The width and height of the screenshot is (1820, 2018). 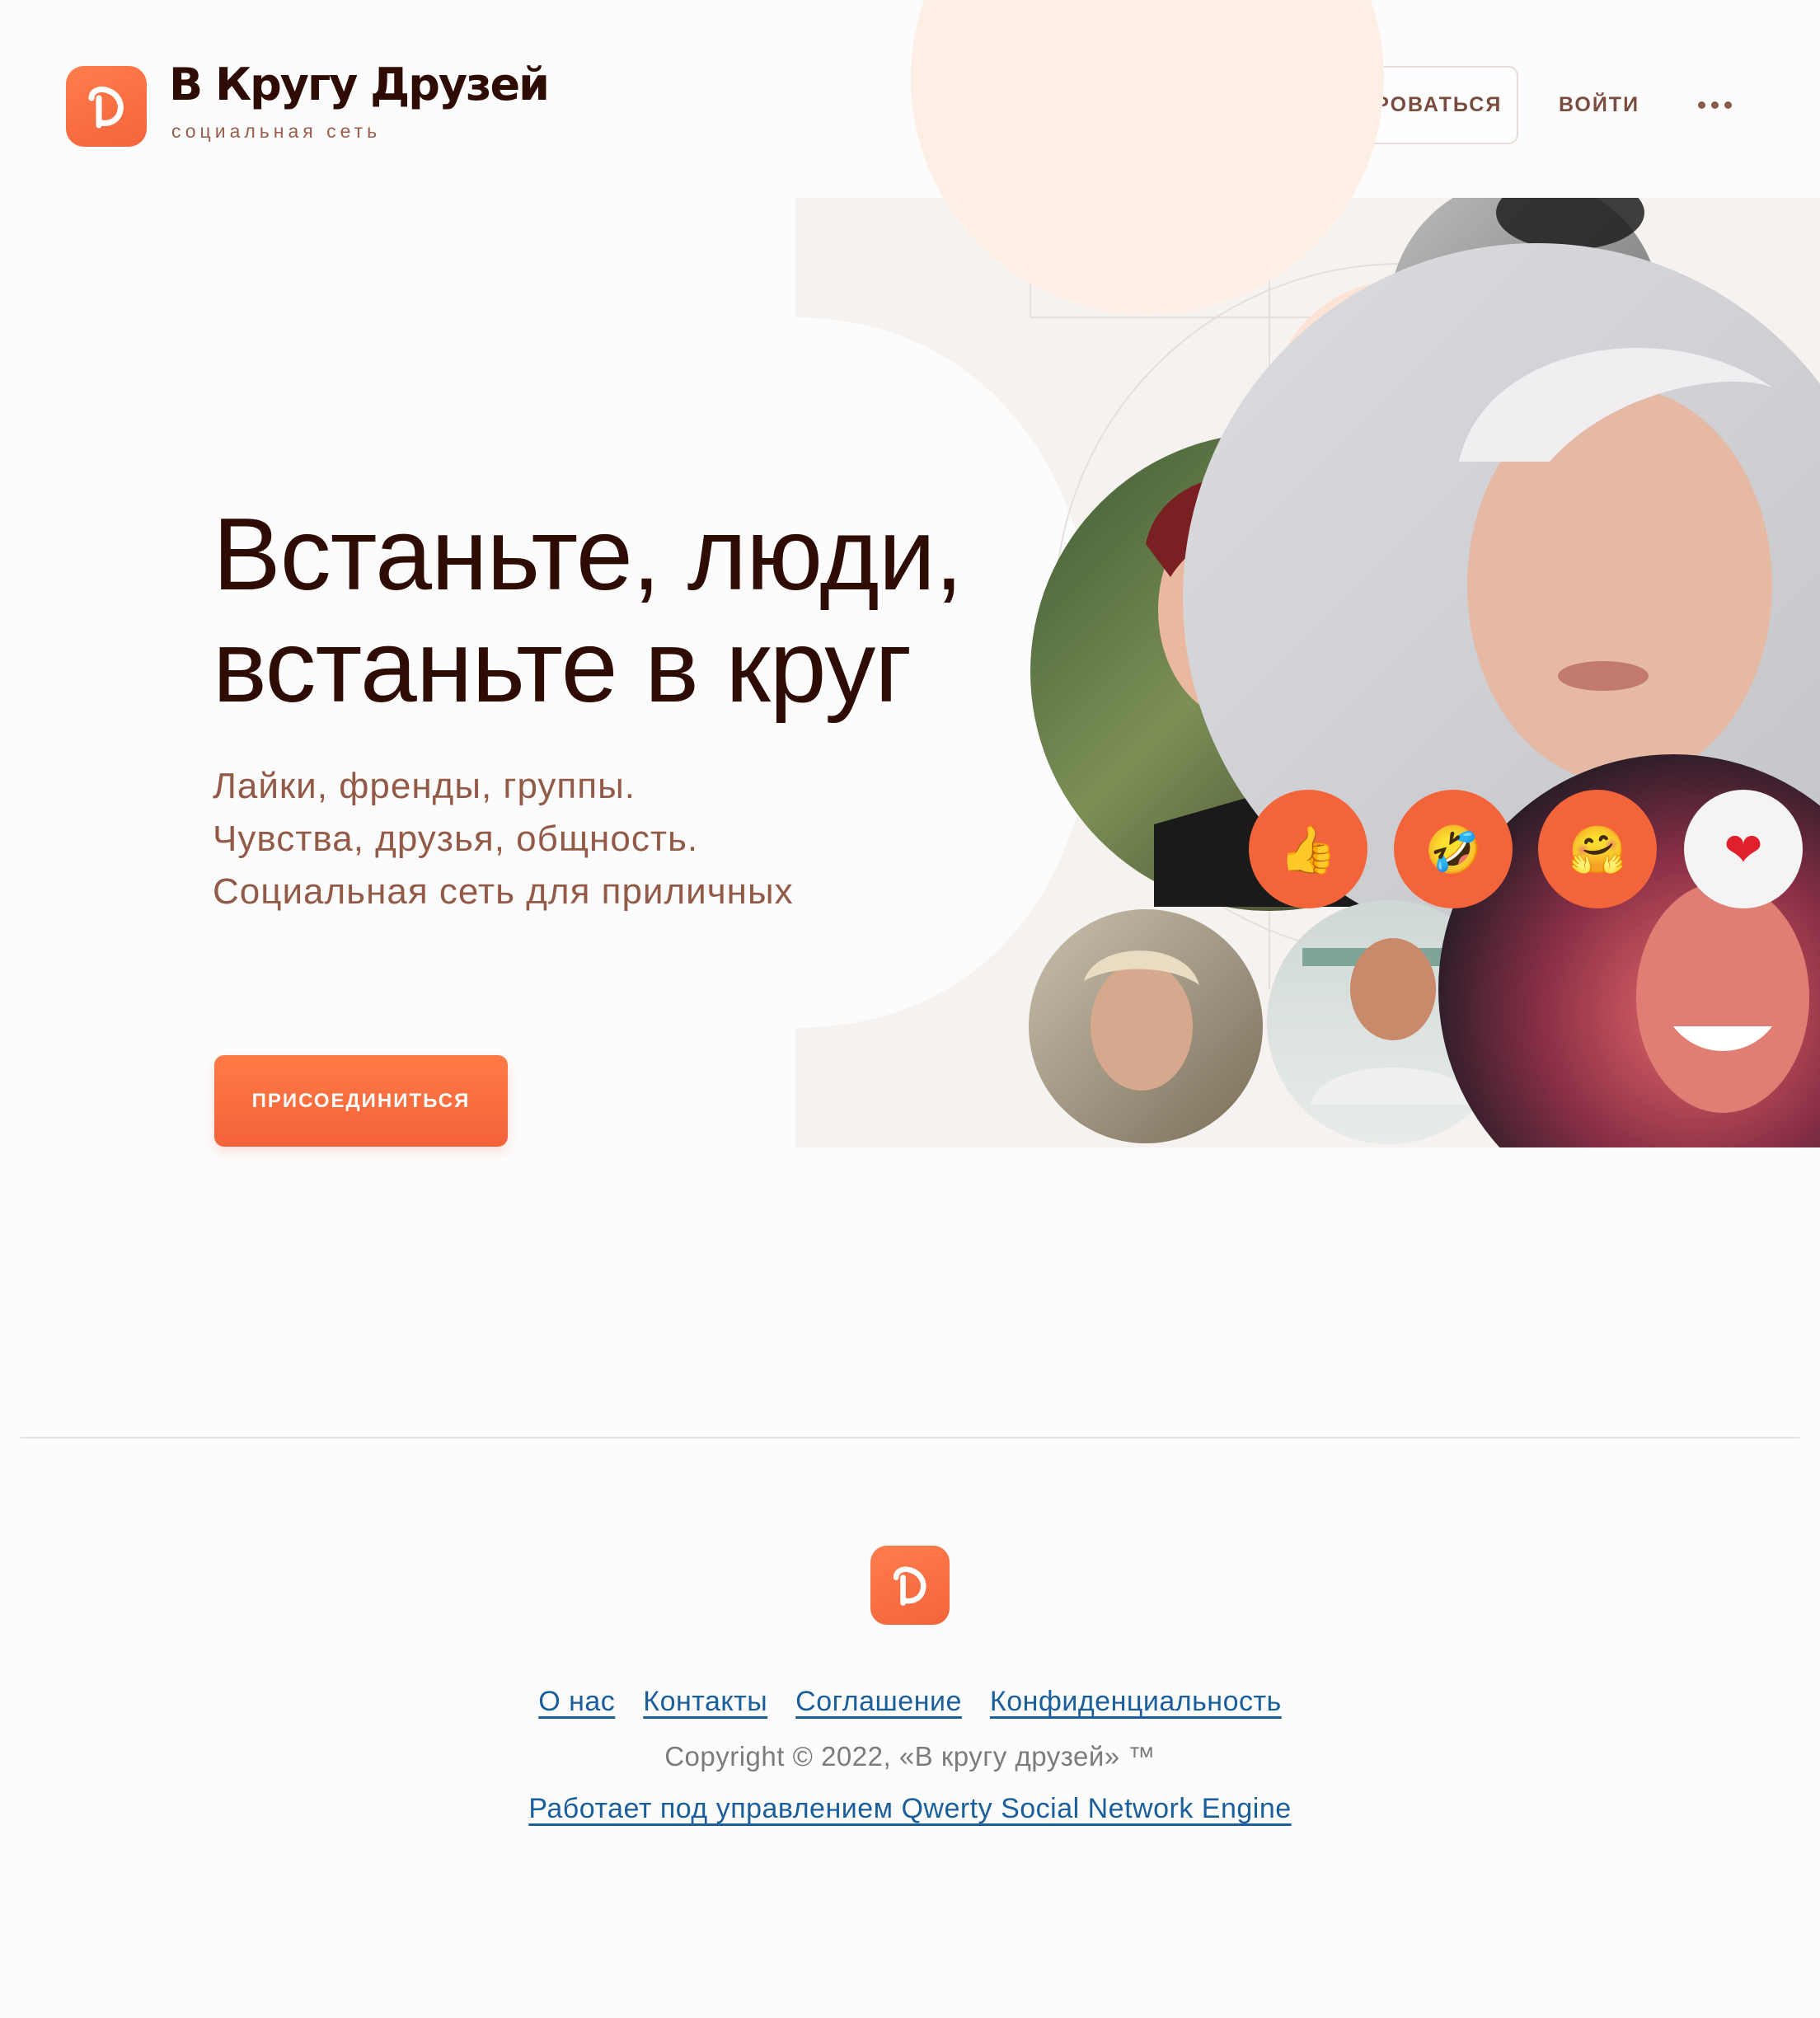 What do you see at coordinates (588, 555) in the screenshot?
I see `hero-title-line: Встаньте, люди,` at bounding box center [588, 555].